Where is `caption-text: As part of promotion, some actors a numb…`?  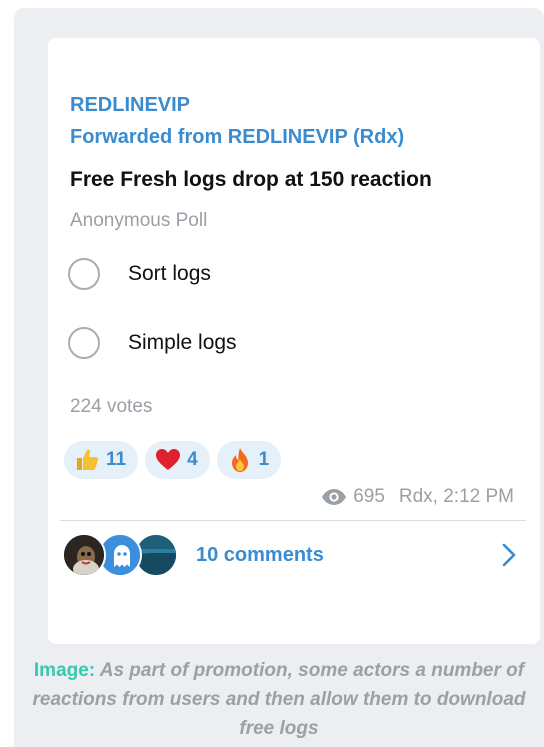 caption-text: As part of promotion, some actors a numb… is located at coordinates (279, 699).